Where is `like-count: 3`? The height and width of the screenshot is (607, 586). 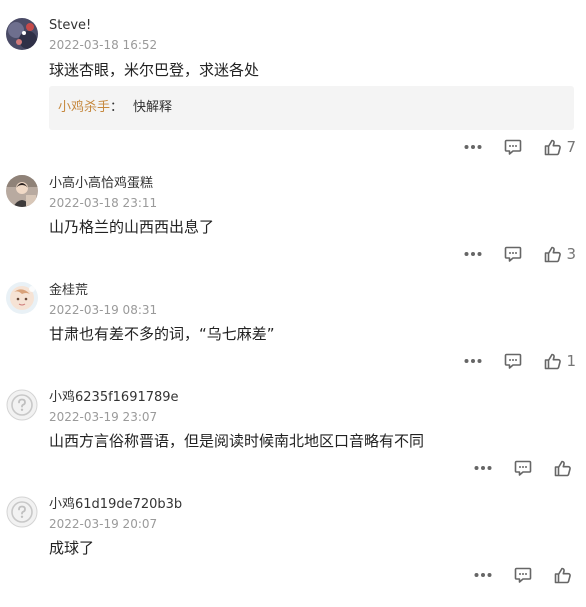
like-count: 3 is located at coordinates (571, 254).